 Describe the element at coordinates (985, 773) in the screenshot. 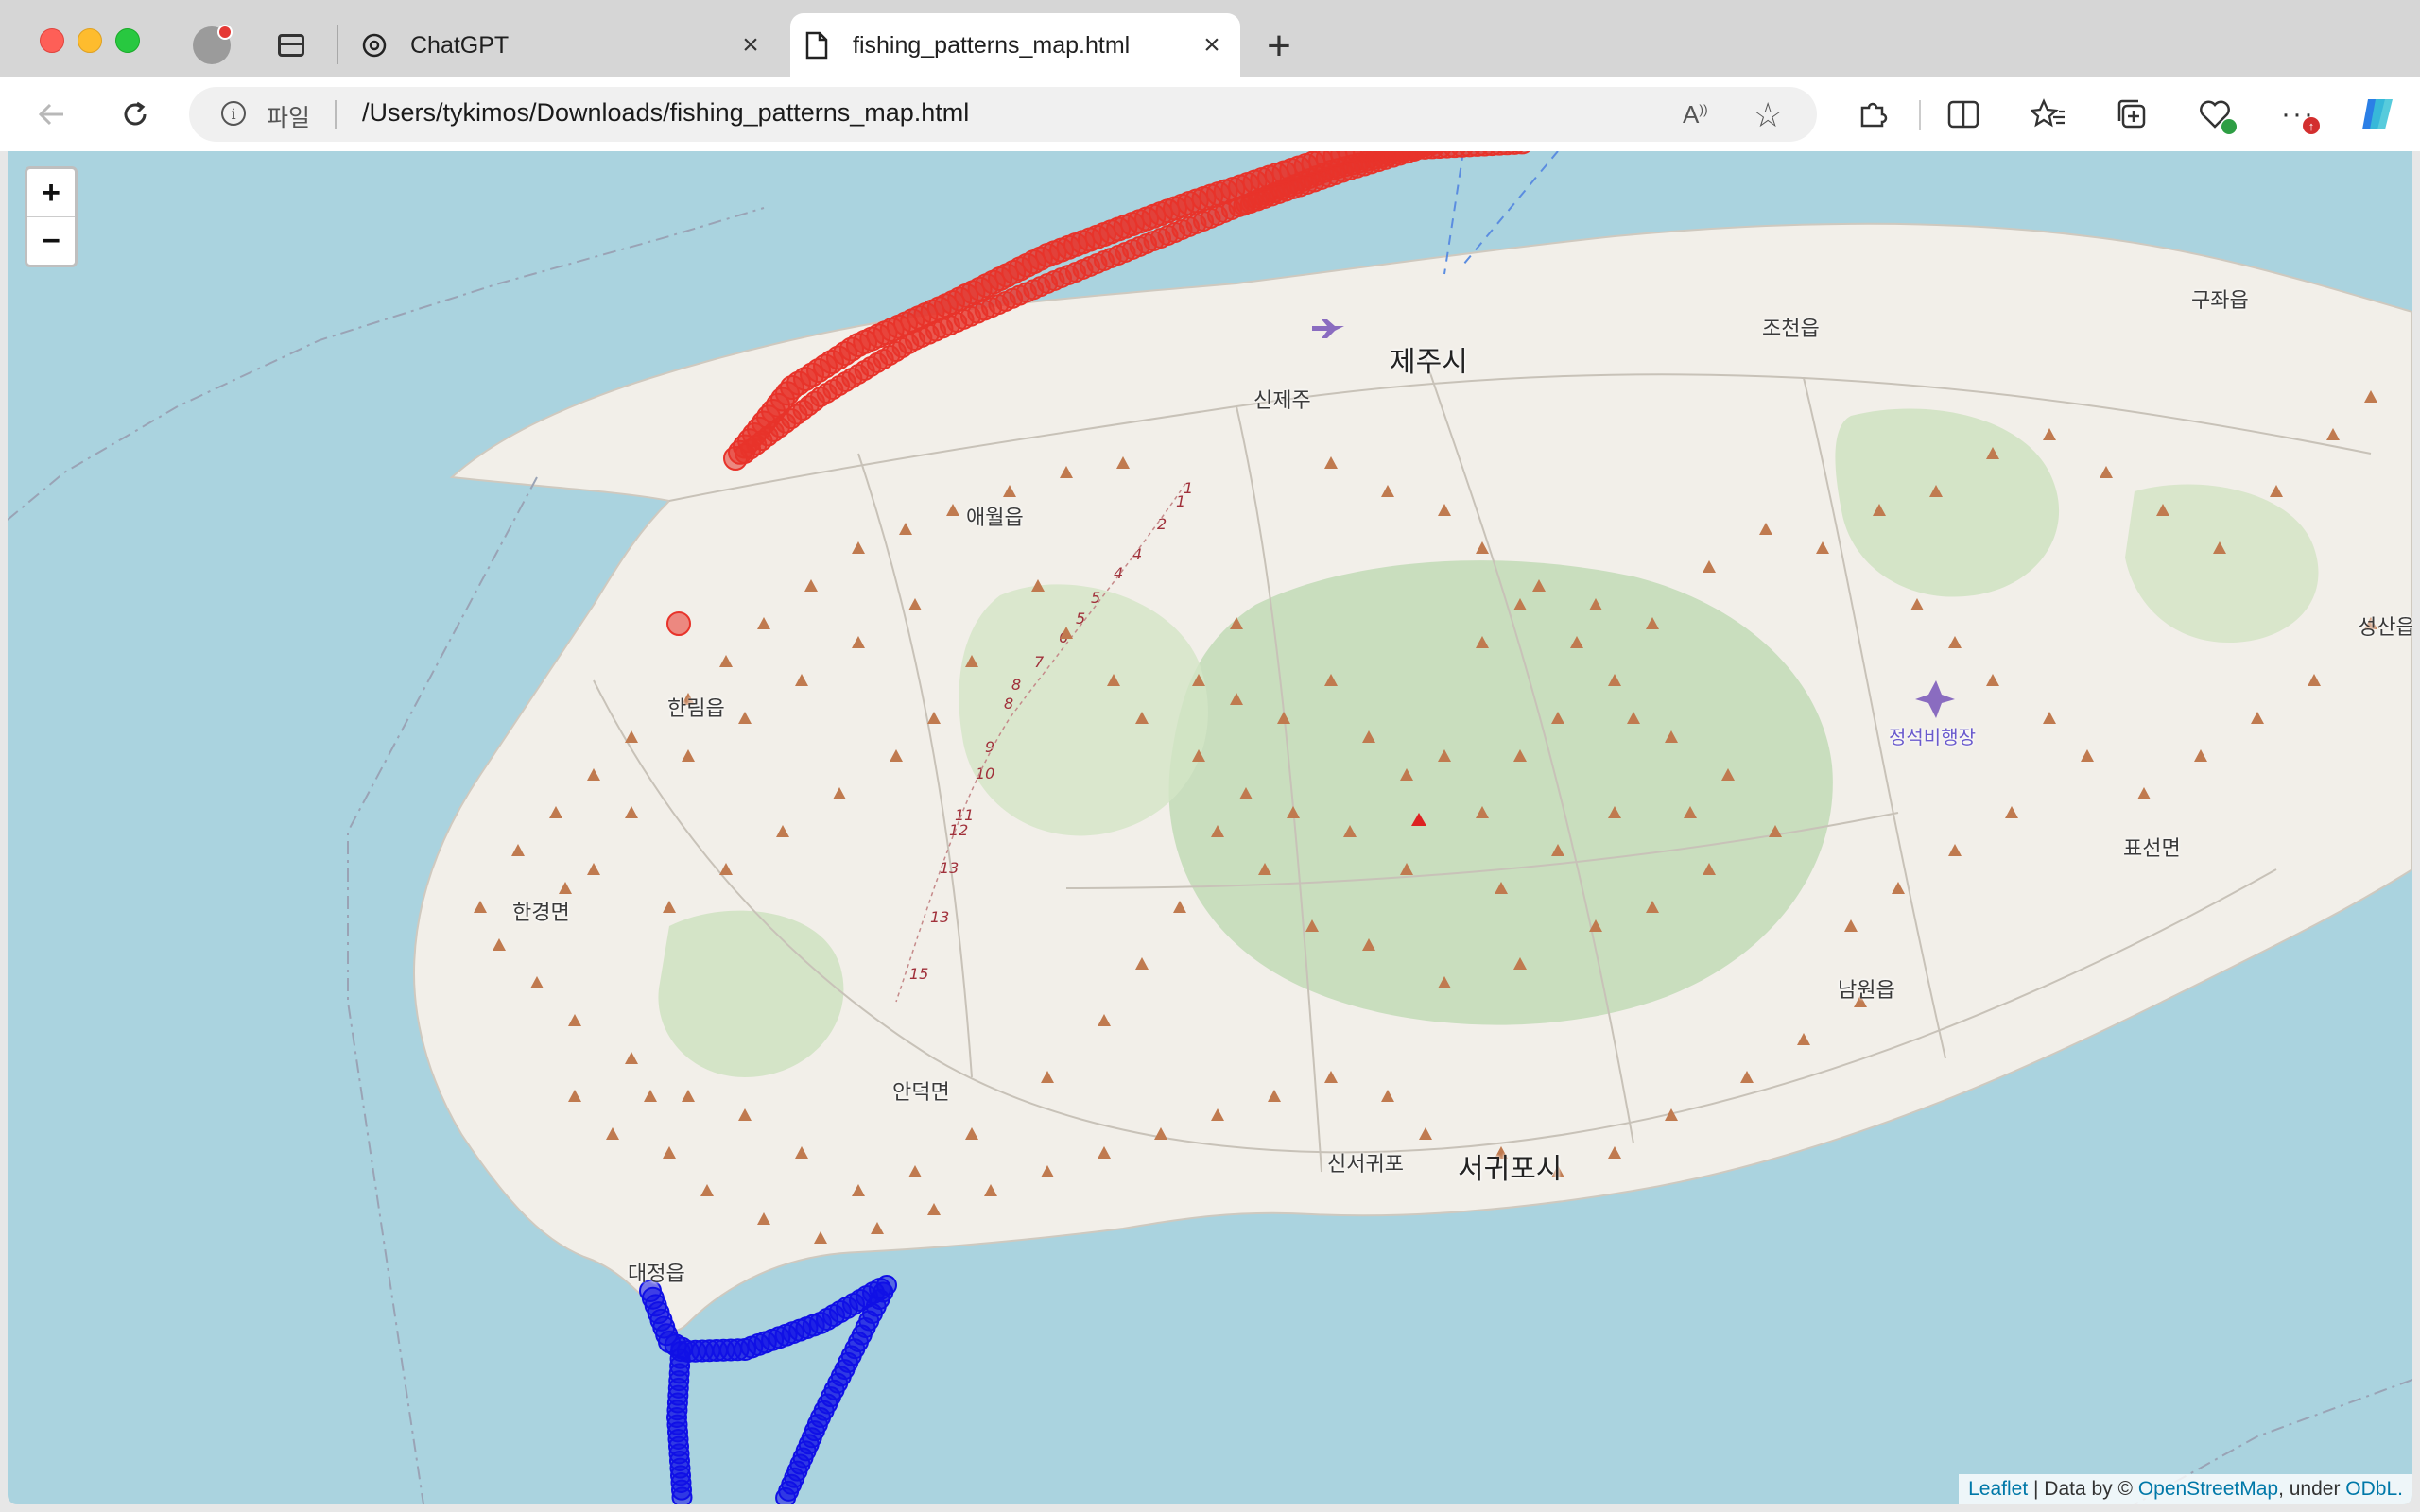

I see `svg-text: 10` at that location.